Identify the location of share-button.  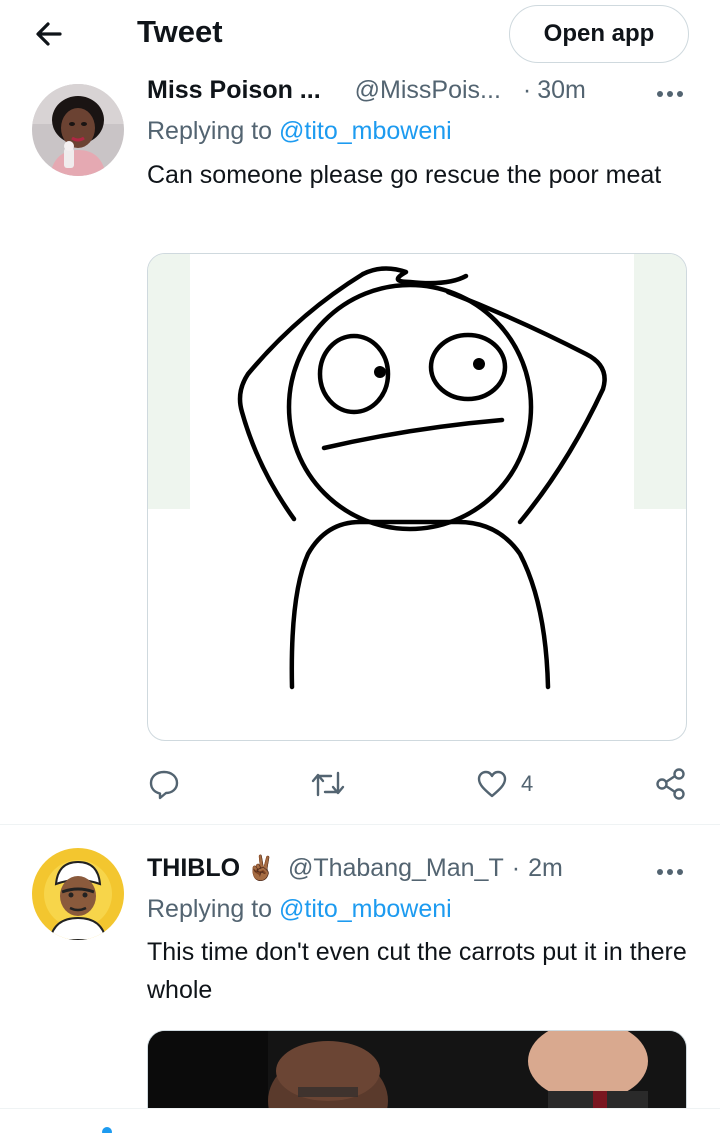
(671, 784).